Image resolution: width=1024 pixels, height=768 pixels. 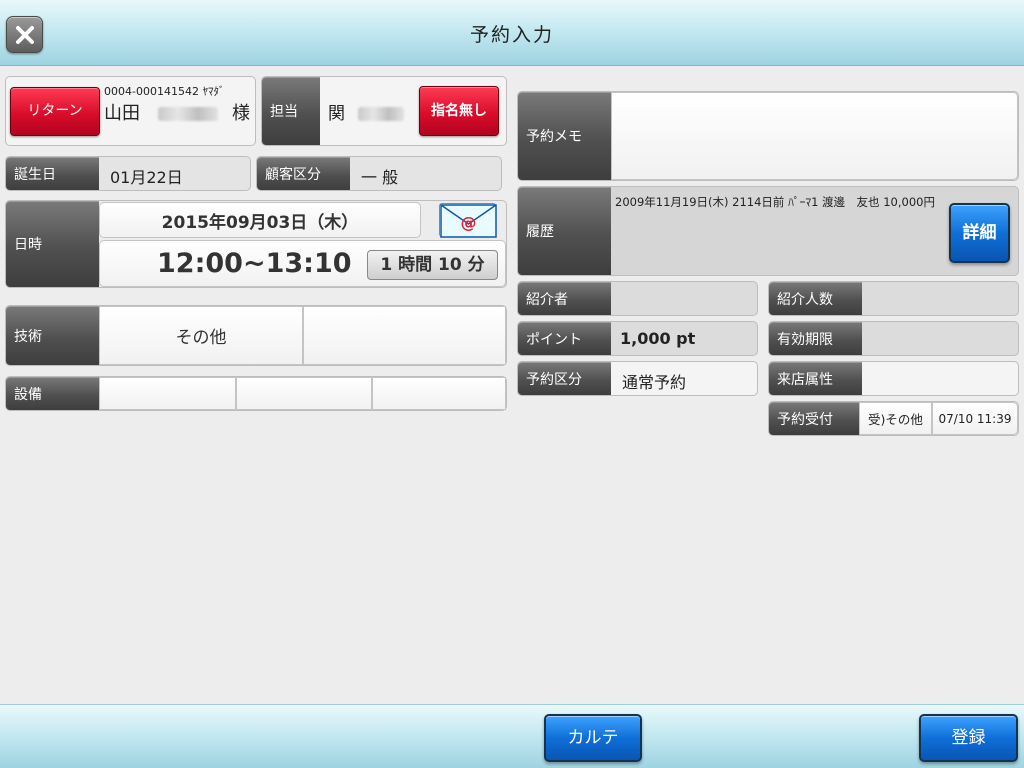 I want to click on birthday-row: 誕生日 01月22日, so click(x=128, y=173).